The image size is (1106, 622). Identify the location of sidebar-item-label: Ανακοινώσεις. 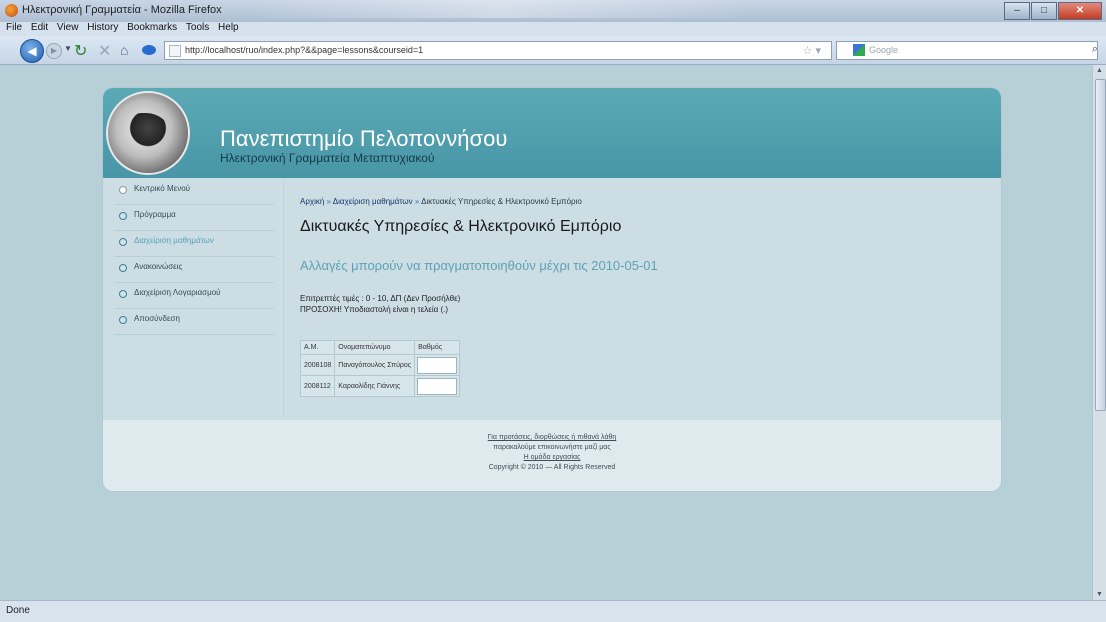
(158, 266).